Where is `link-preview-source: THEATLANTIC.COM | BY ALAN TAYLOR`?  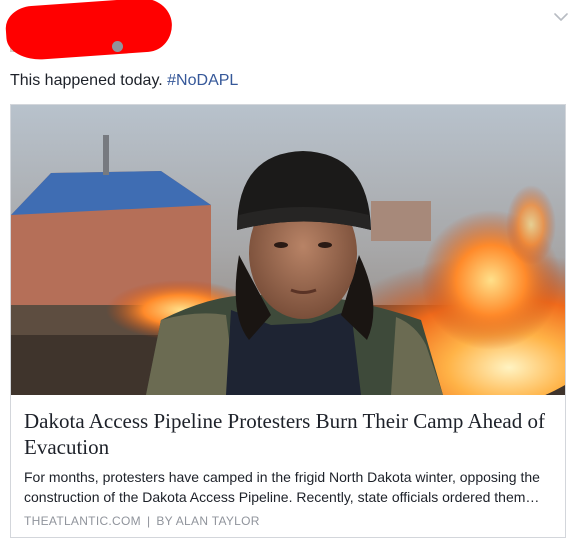 link-preview-source: THEATLANTIC.COM | BY ALAN TAYLOR is located at coordinates (142, 521).